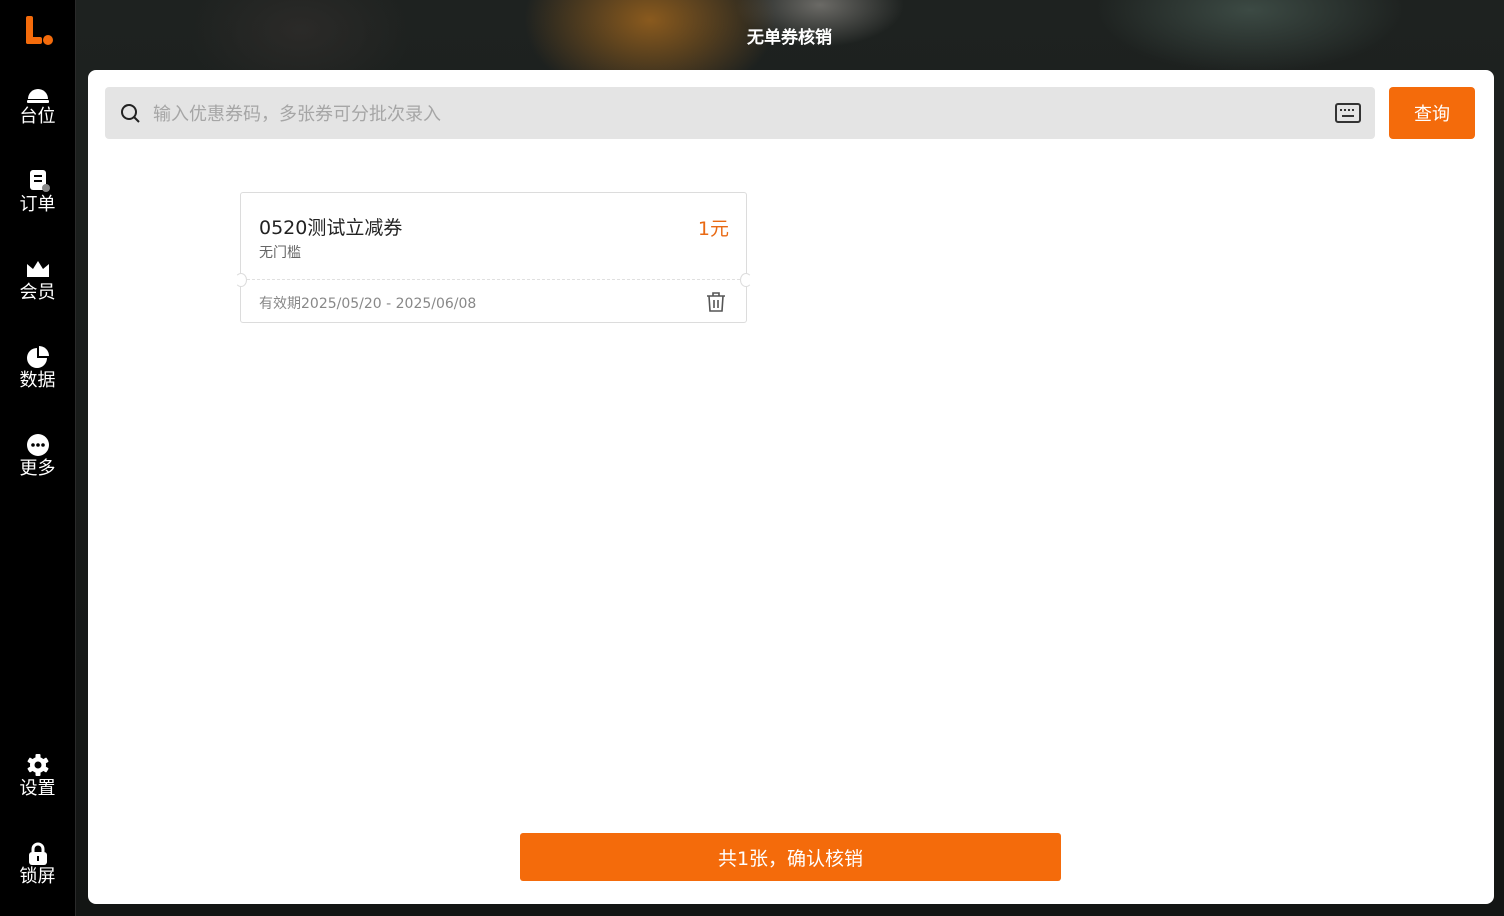 Image resolution: width=1504 pixels, height=916 pixels. I want to click on sidebar-item-label: 数据, so click(37, 380).